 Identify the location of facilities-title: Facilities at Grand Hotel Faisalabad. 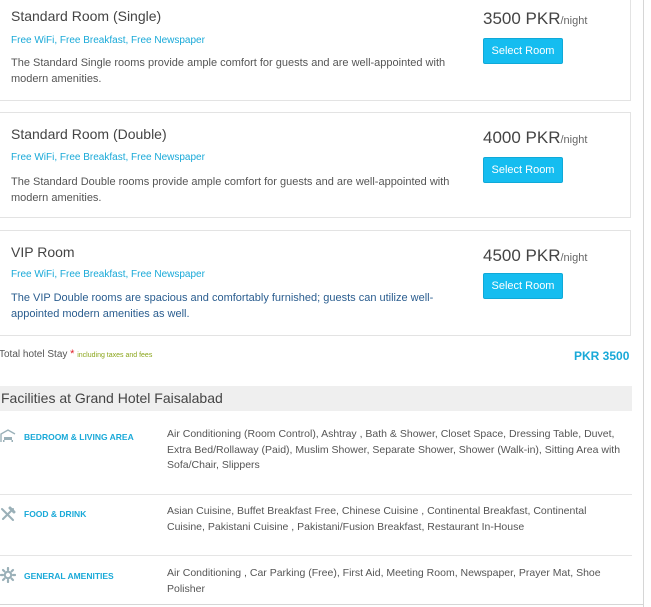
(316, 398).